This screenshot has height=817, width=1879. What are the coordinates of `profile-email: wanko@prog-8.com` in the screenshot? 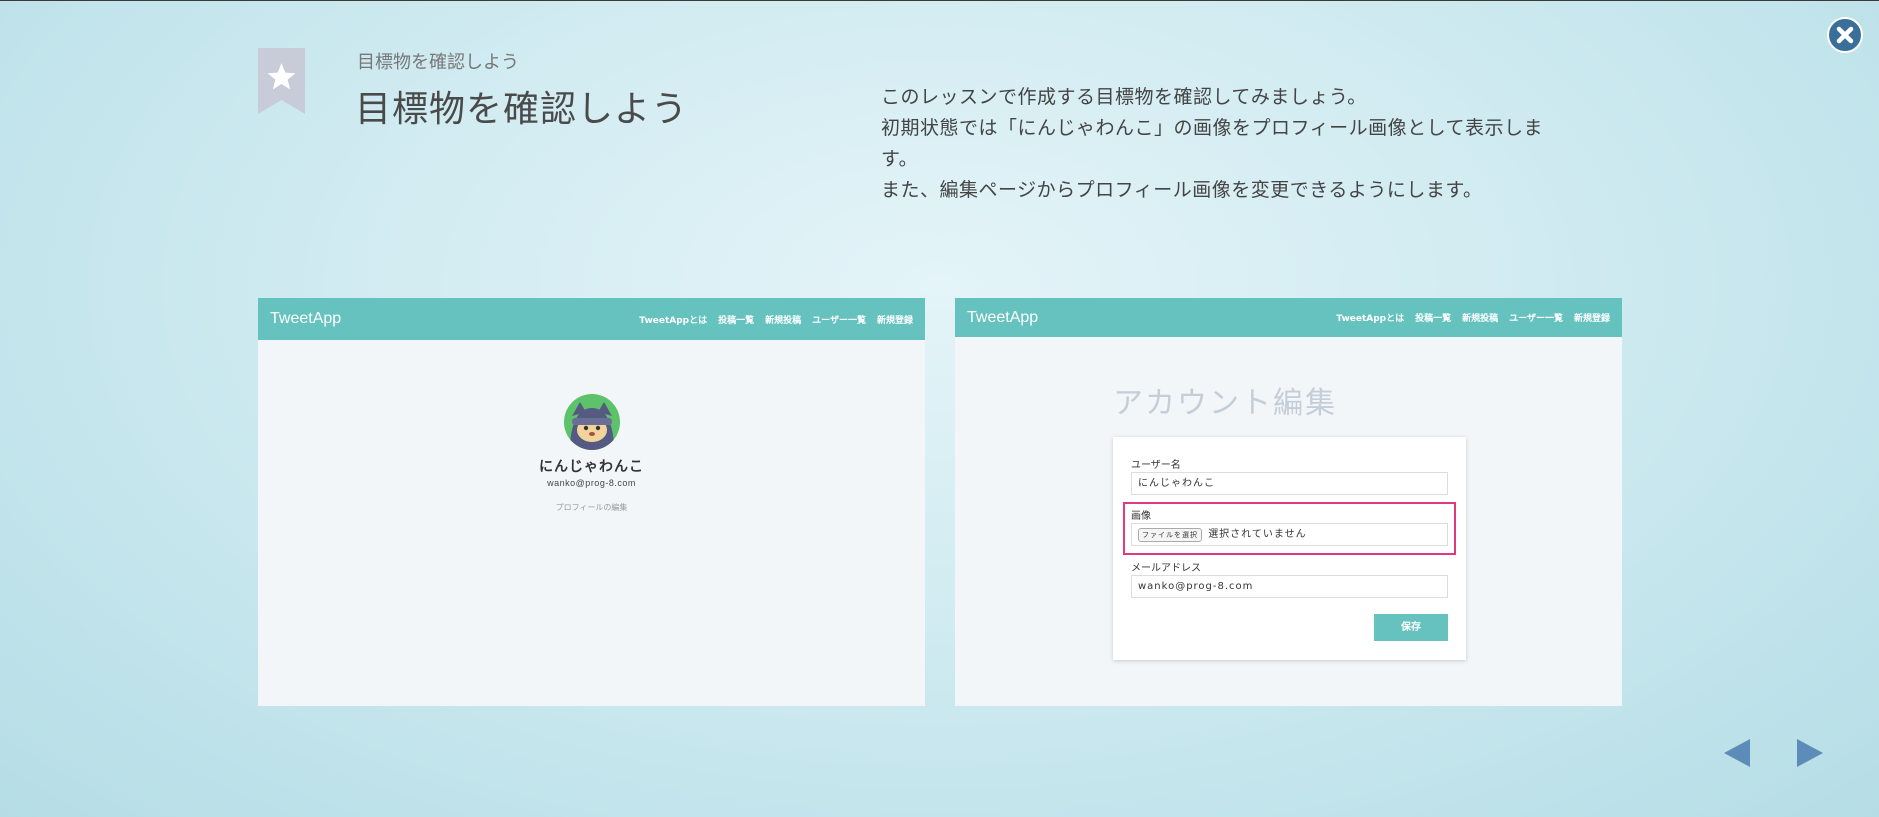 It's located at (591, 483).